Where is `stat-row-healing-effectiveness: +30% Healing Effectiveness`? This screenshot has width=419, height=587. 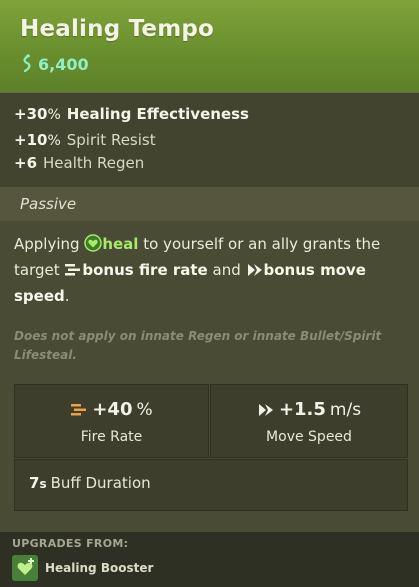
stat-row-healing-effectiveness: +30% Healing Effectiveness is located at coordinates (131, 116).